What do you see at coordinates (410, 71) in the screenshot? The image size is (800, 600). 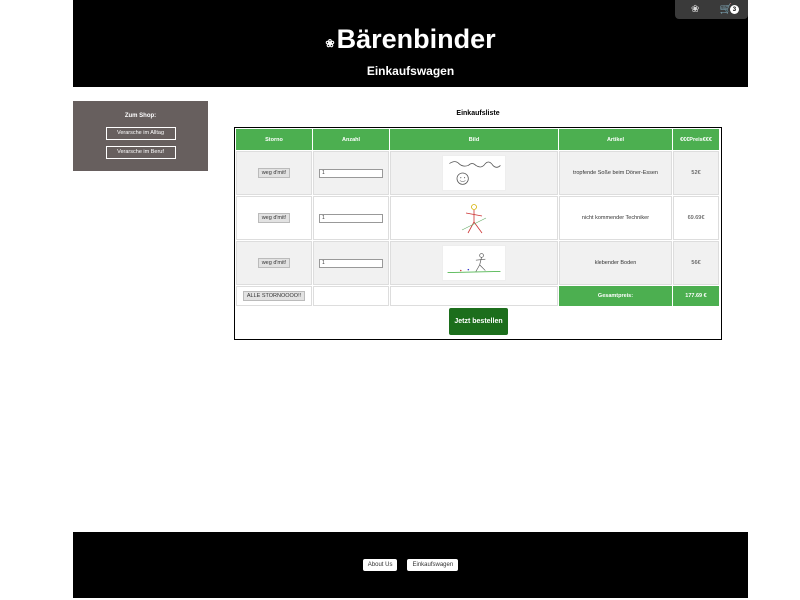 I see `page-subtitle: Einkaufswagen` at bounding box center [410, 71].